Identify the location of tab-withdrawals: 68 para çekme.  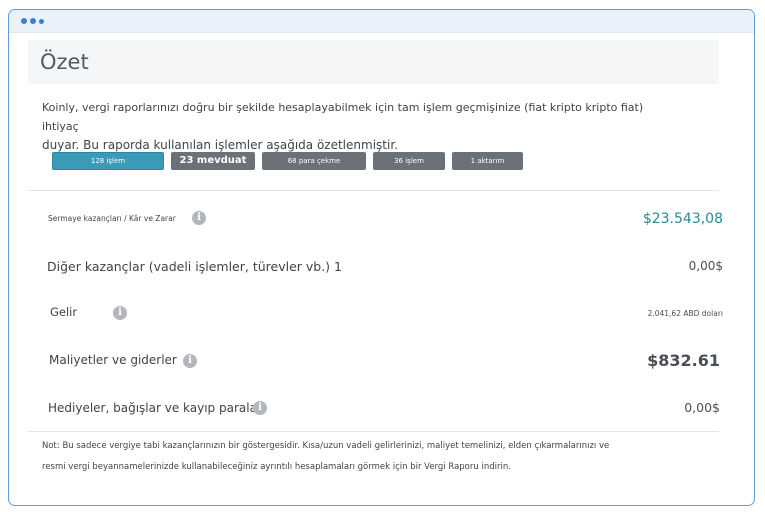
(314, 161).